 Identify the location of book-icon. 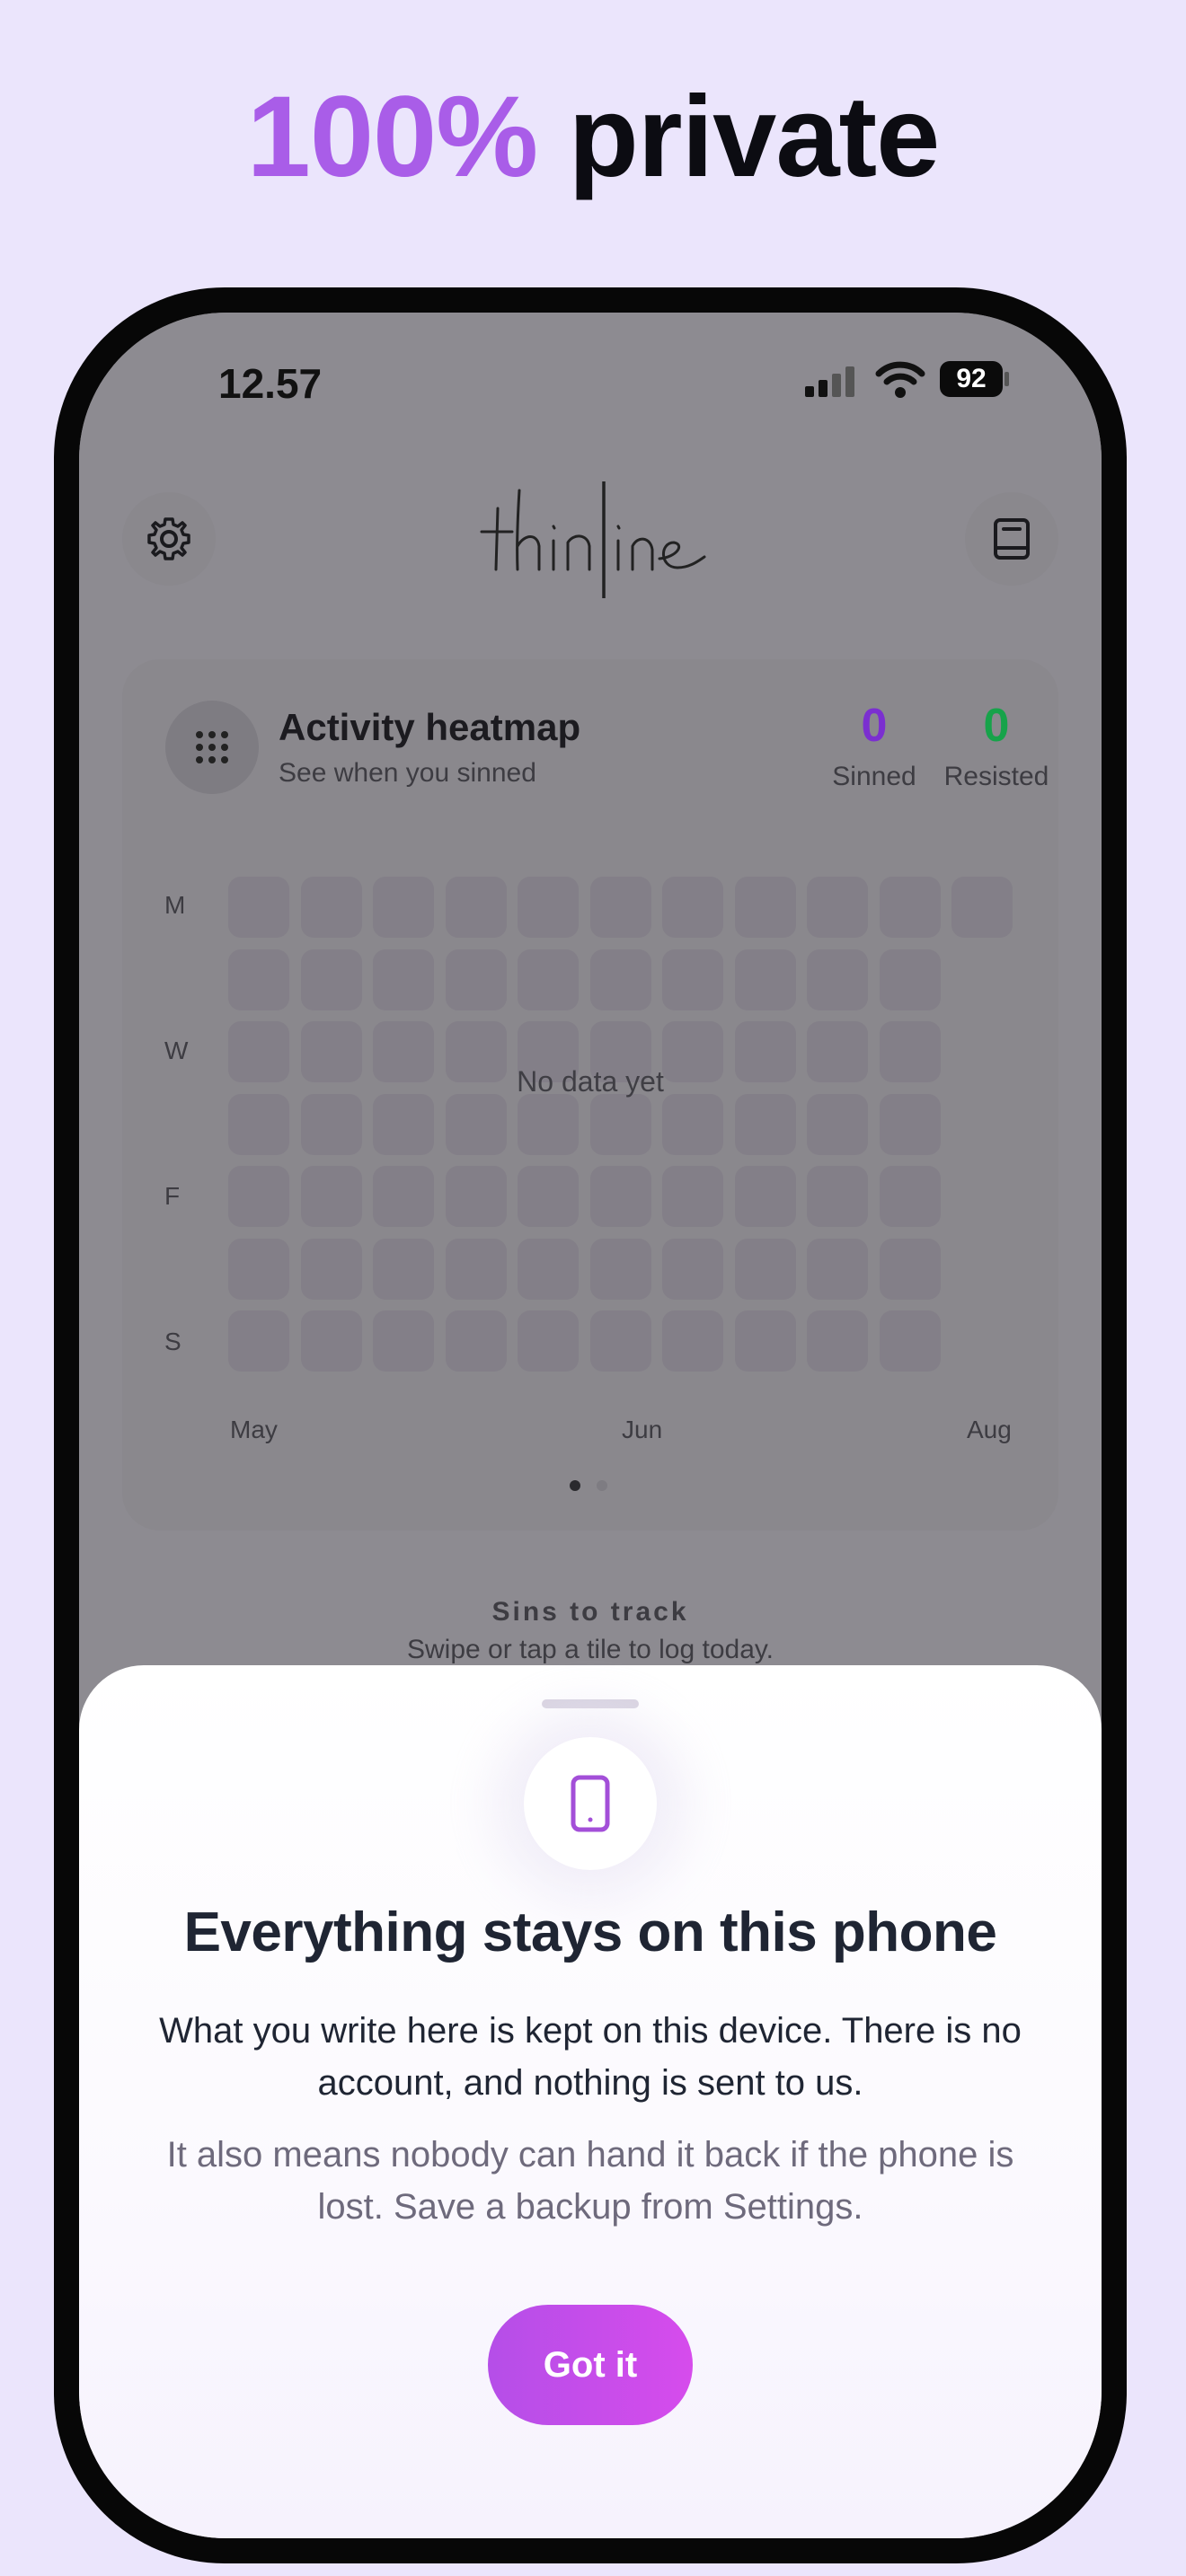
(1012, 539).